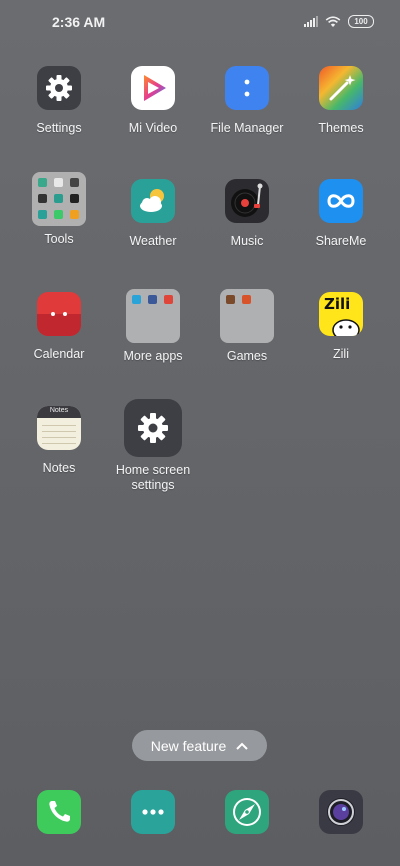 Image resolution: width=400 pixels, height=866 pixels. I want to click on app-music: Music, so click(247, 214).